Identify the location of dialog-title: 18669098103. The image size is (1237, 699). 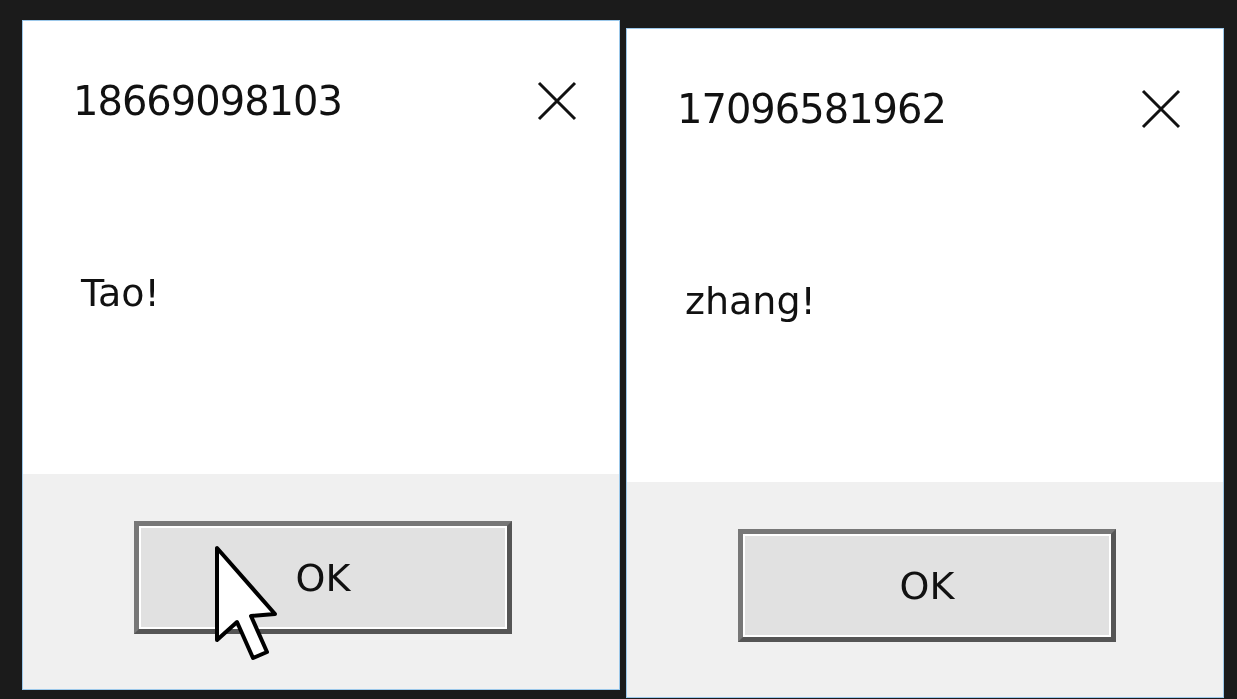
(207, 101).